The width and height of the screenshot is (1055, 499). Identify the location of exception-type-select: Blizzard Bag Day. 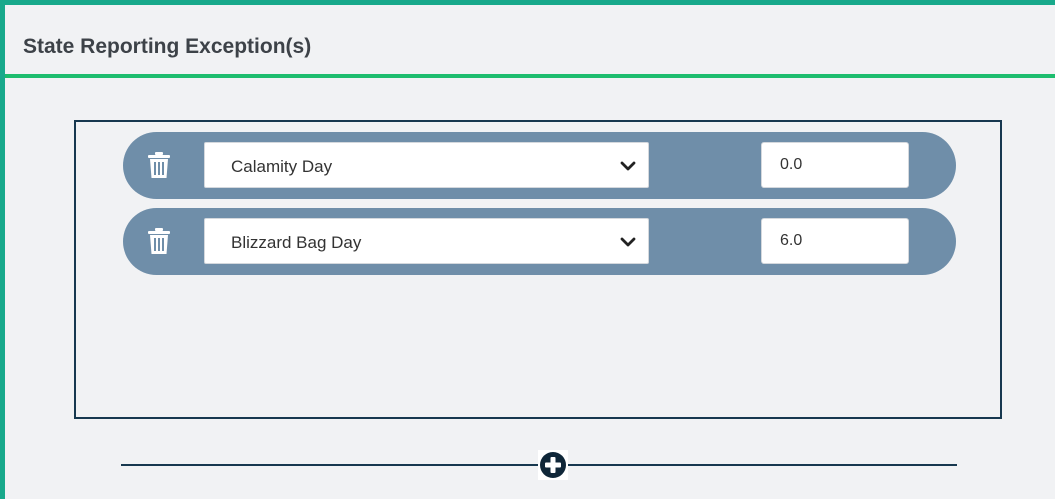
(426, 241).